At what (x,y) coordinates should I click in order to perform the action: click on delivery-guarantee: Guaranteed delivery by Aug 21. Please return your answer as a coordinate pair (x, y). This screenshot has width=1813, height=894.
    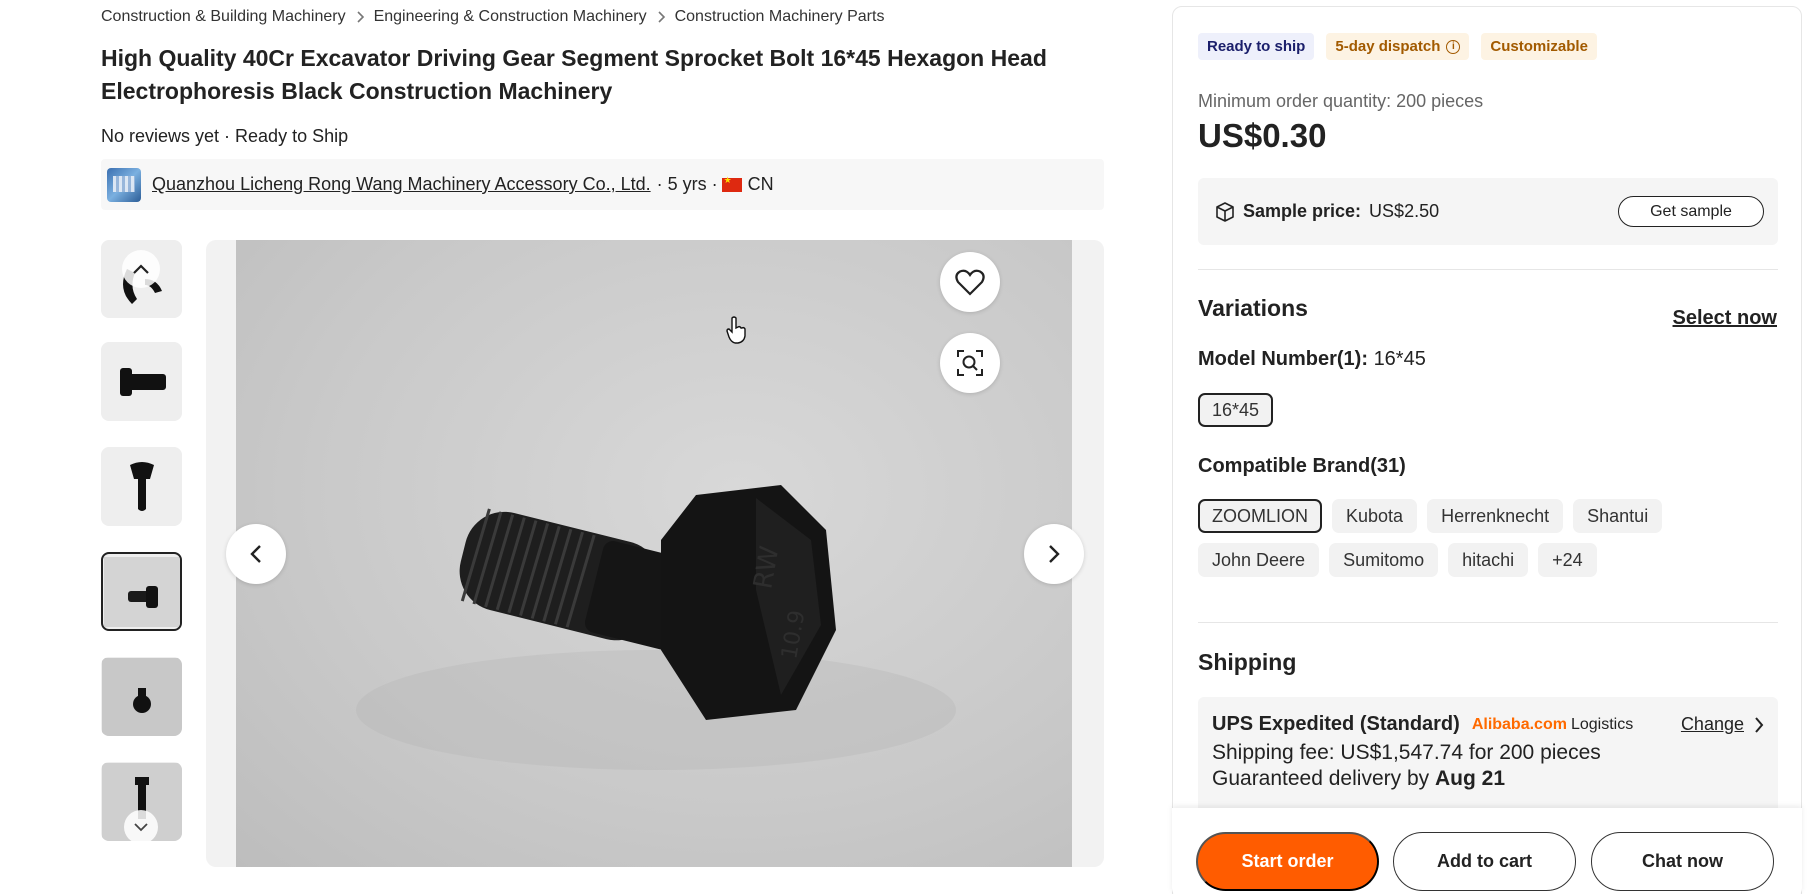
    Looking at the image, I should click on (1488, 779).